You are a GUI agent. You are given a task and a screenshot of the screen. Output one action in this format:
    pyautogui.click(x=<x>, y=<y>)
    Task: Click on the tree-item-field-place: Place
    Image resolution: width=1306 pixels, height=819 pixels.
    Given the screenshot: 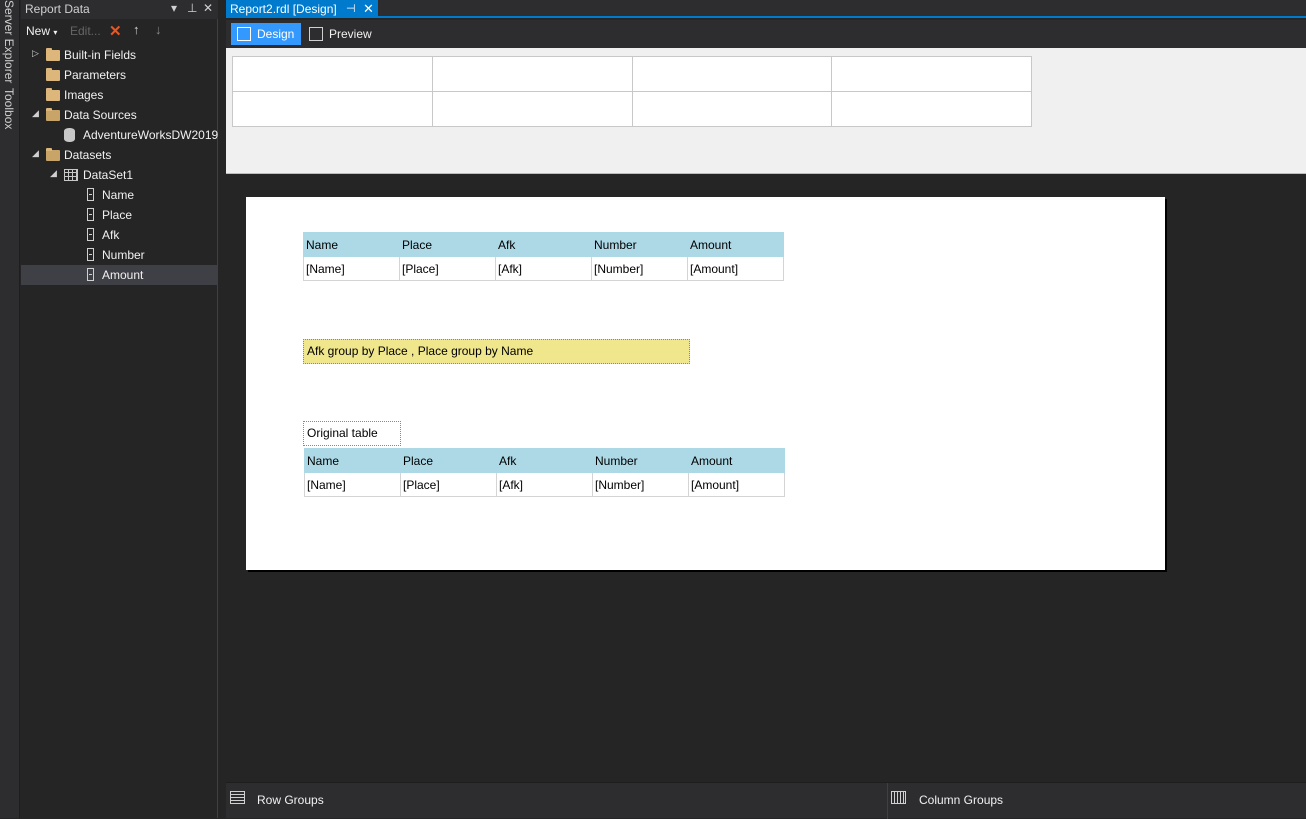 What is the action you would take?
    pyautogui.click(x=119, y=215)
    